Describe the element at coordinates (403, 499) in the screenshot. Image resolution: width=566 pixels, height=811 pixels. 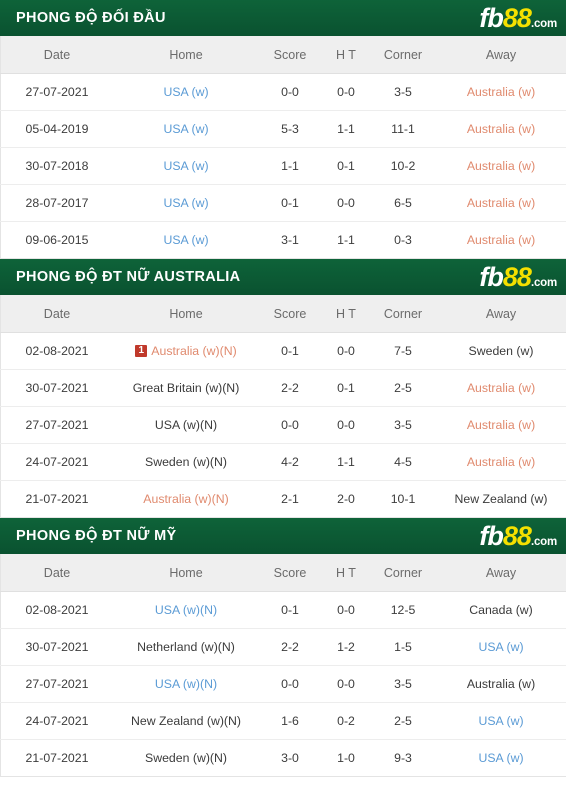
I see `corner-count: 10-1` at that location.